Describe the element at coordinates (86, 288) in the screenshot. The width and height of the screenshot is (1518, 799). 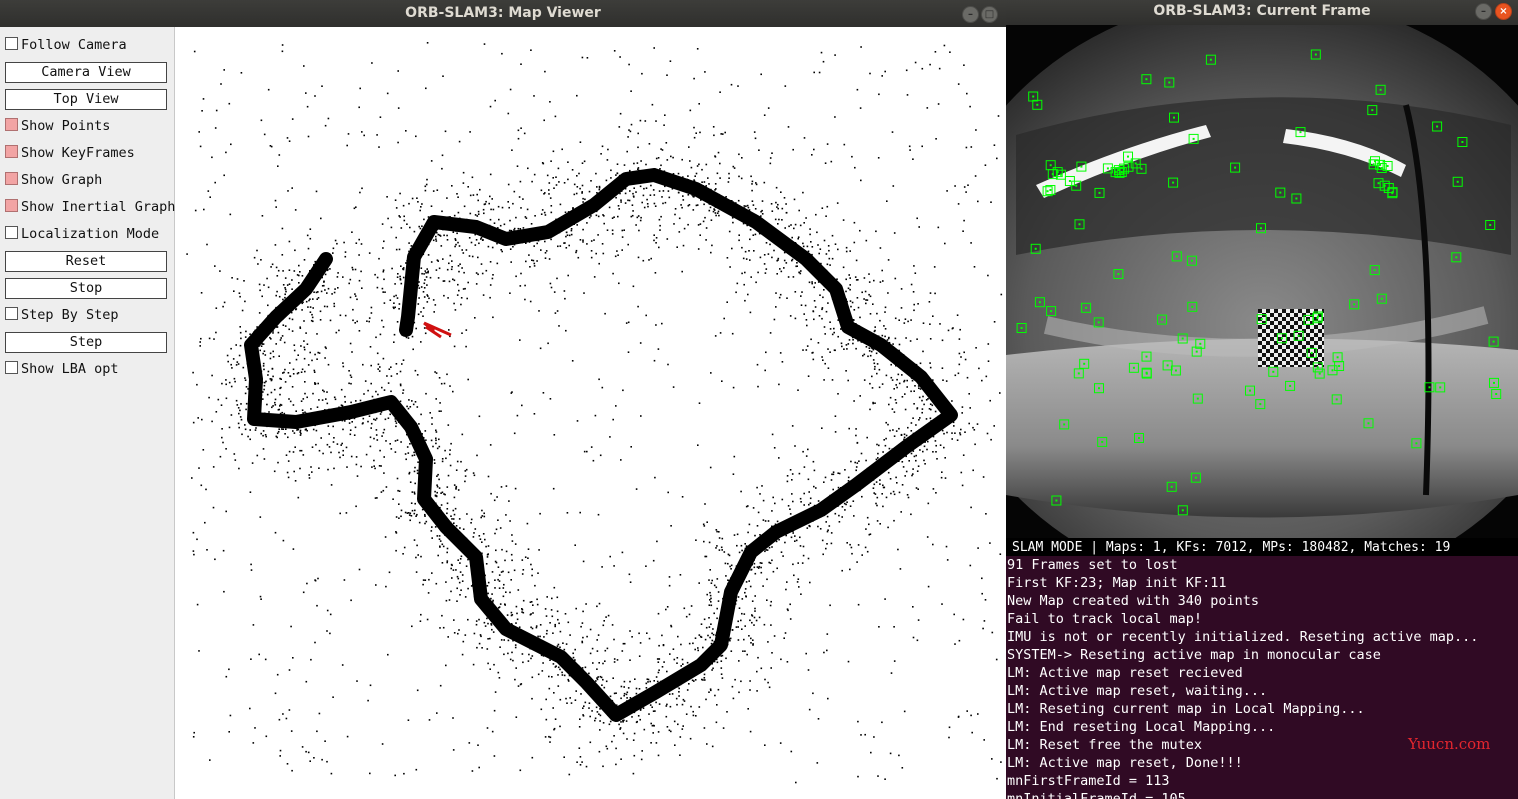
I see `stop-button: Stop` at that location.